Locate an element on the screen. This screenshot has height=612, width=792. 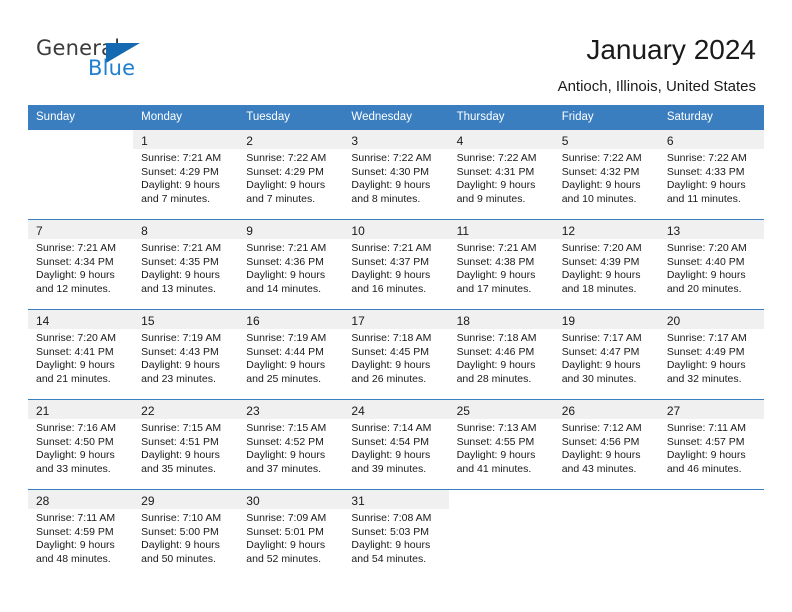
daylight-text-line2: and 10 minutes. is located at coordinates (599, 198).